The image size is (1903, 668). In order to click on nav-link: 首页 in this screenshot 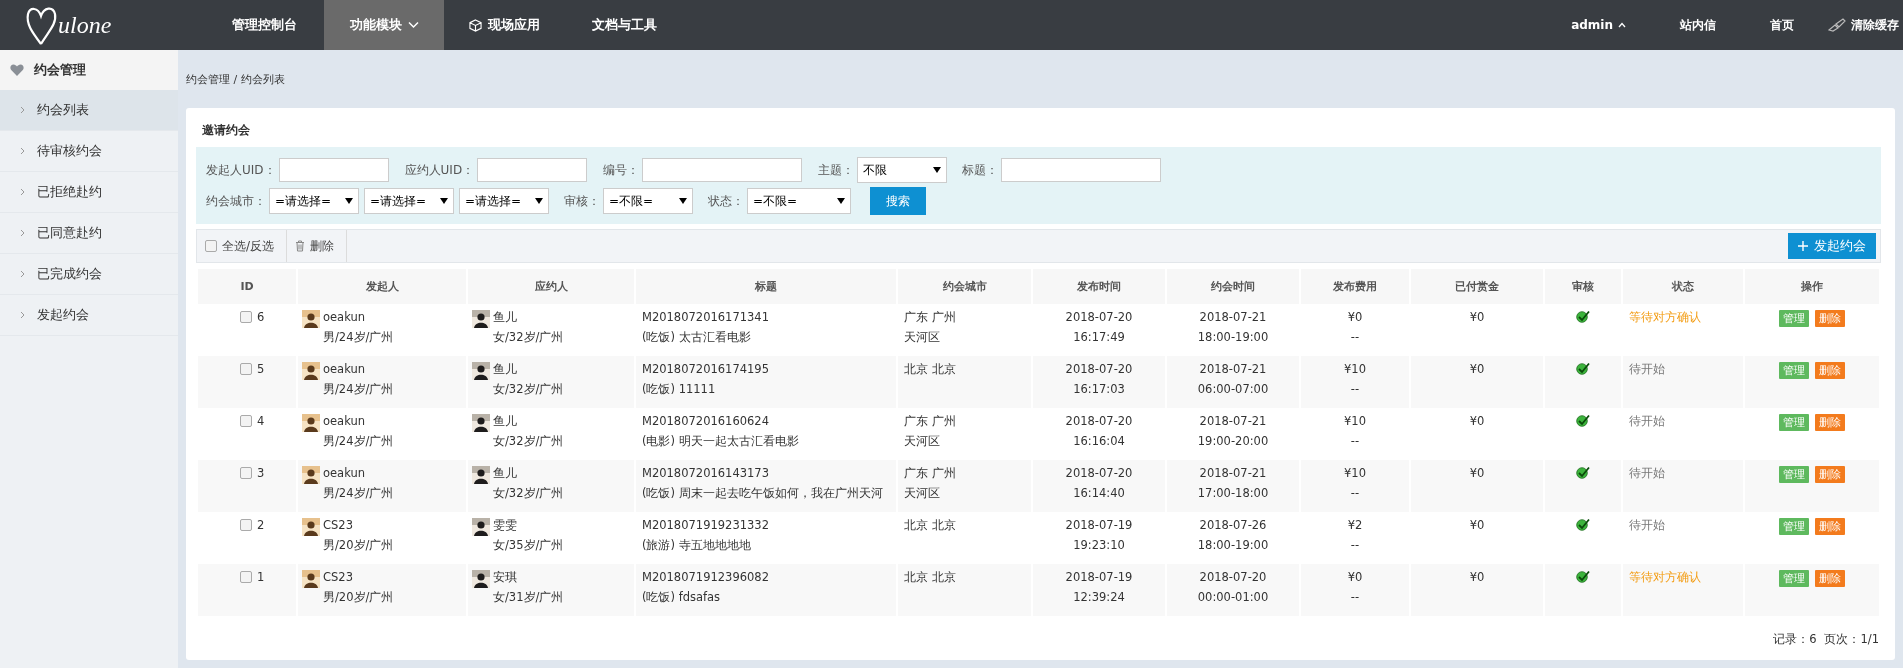, I will do `click(1782, 25)`.